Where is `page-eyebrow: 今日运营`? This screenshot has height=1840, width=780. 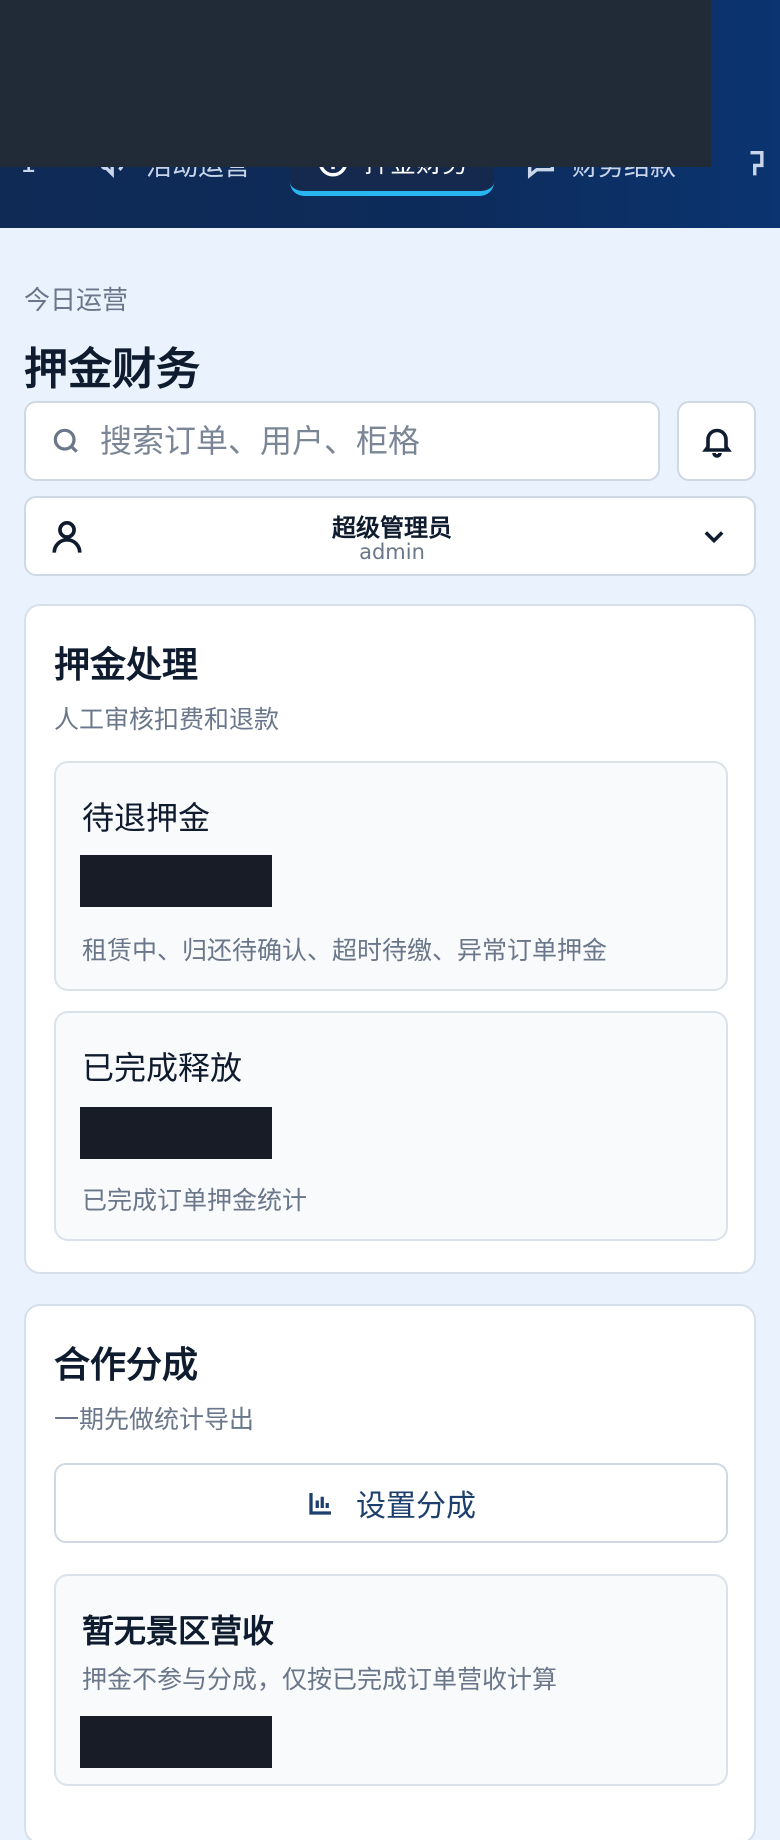 page-eyebrow: 今日运营 is located at coordinates (76, 301).